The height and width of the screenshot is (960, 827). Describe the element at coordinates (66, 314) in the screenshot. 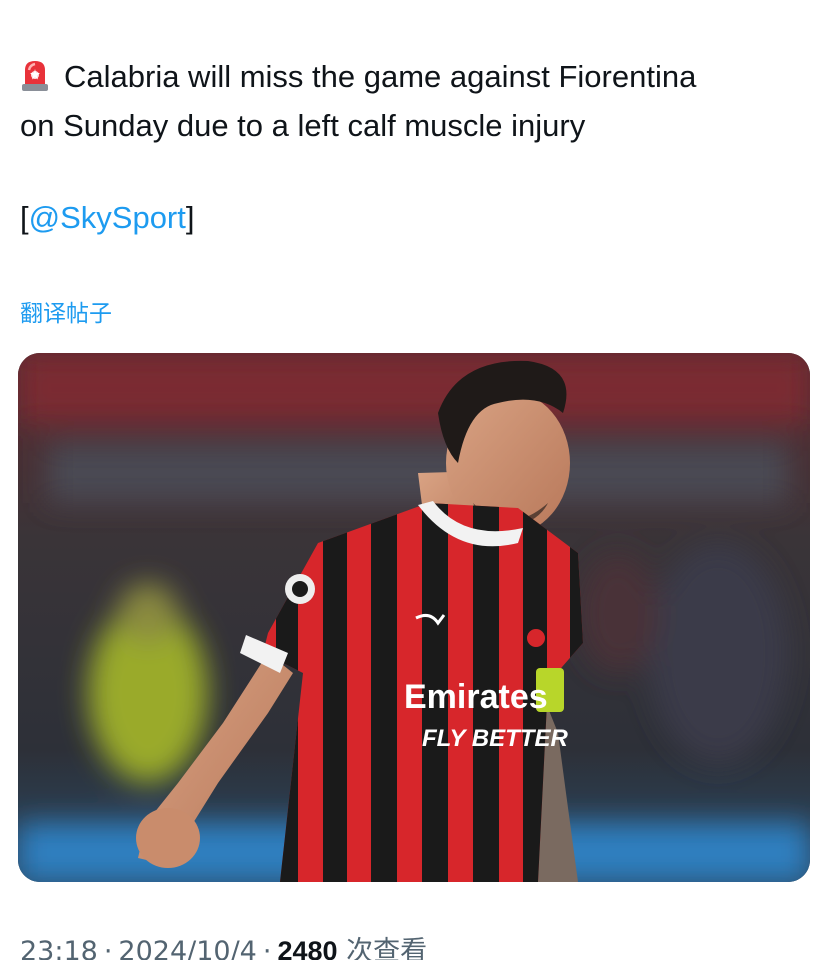

I see `translate-post-link: 翻译帖子` at that location.